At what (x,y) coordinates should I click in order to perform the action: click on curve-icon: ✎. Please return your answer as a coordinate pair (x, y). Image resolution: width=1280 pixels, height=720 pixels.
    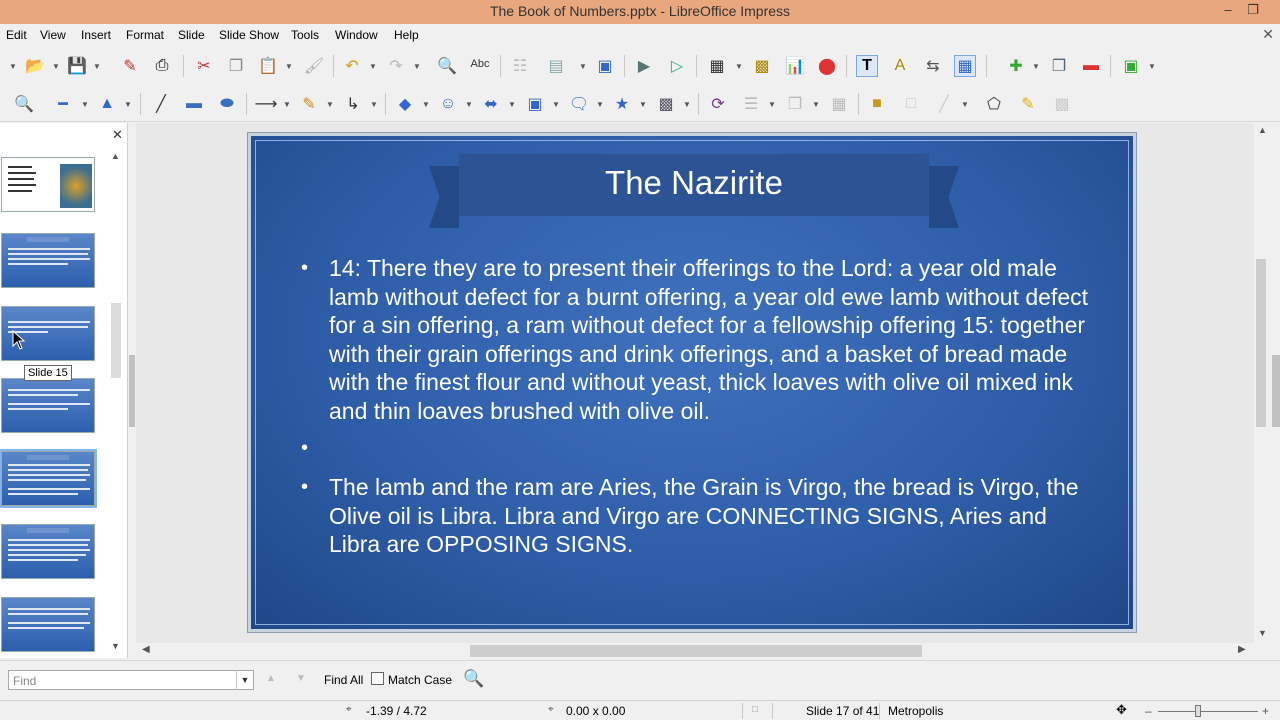
    Looking at the image, I should click on (309, 104).